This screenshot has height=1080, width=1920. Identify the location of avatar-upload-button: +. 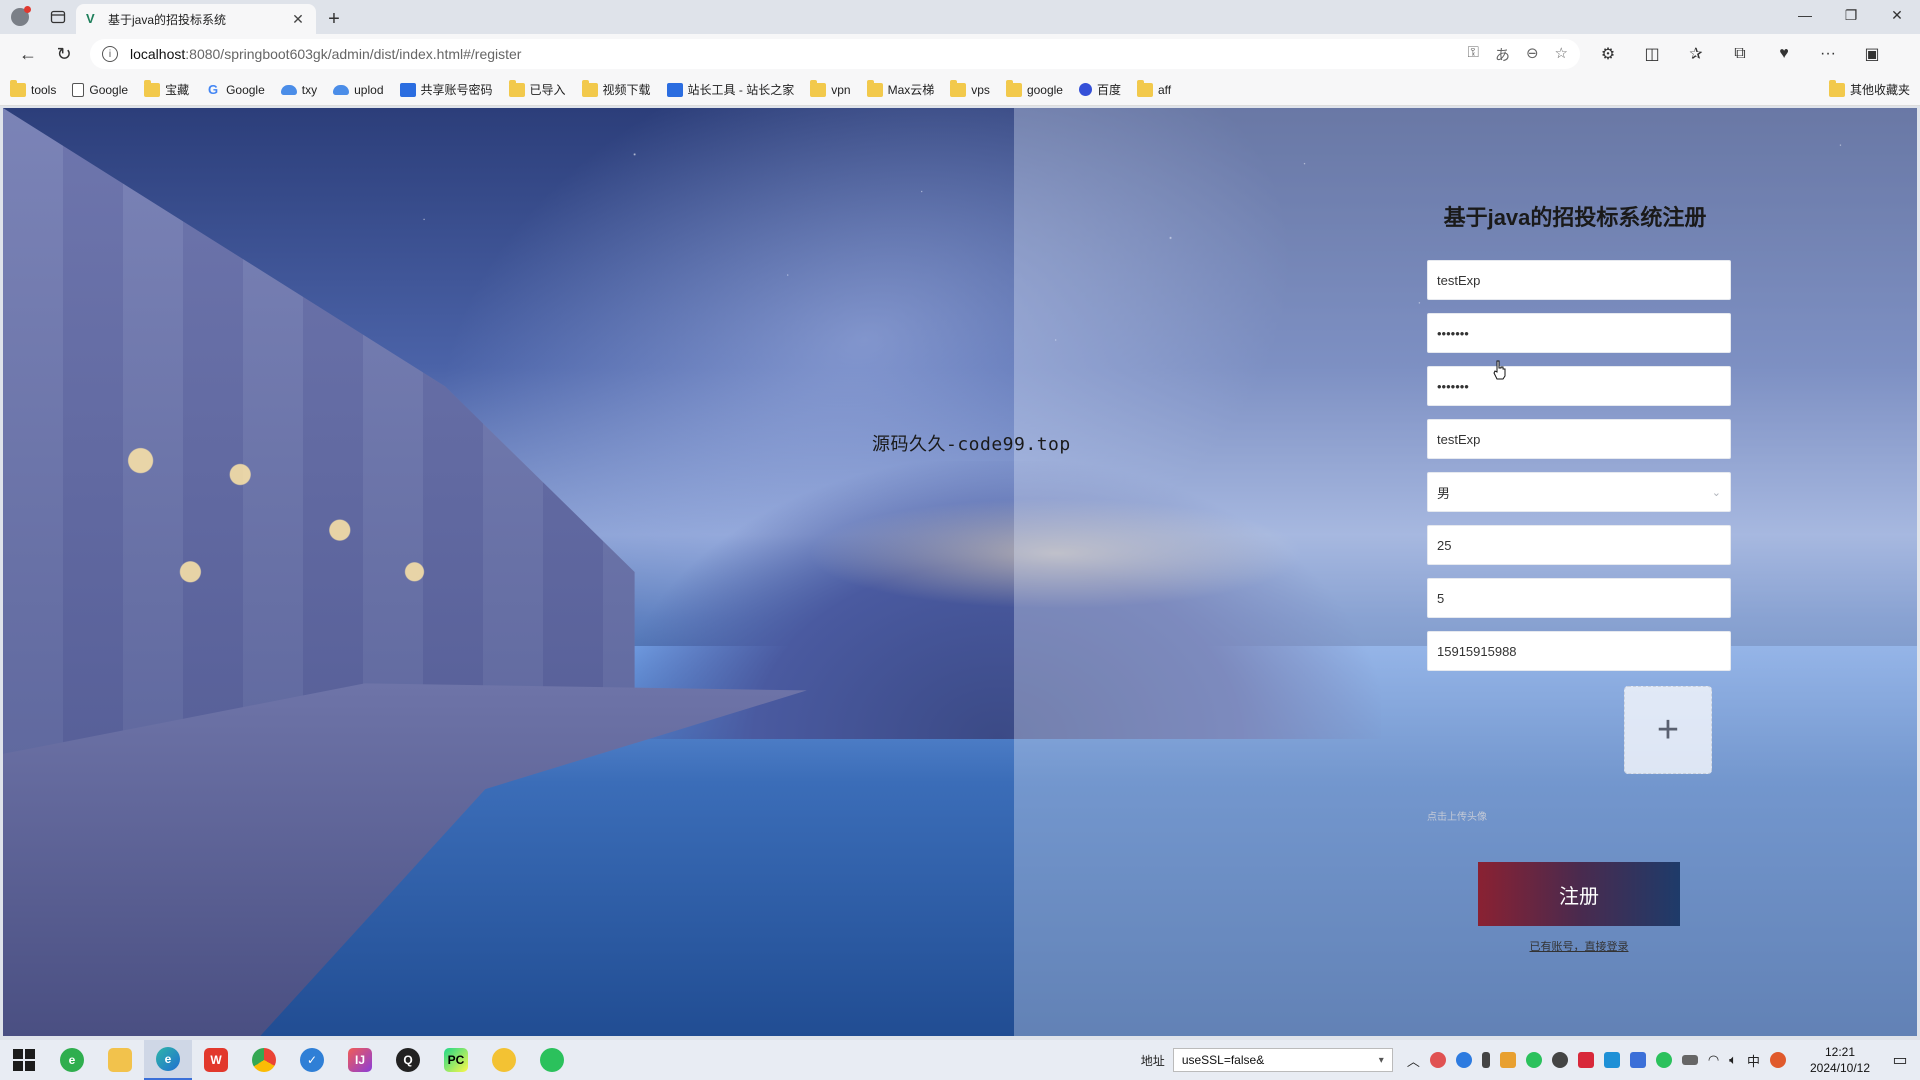
(1668, 730).